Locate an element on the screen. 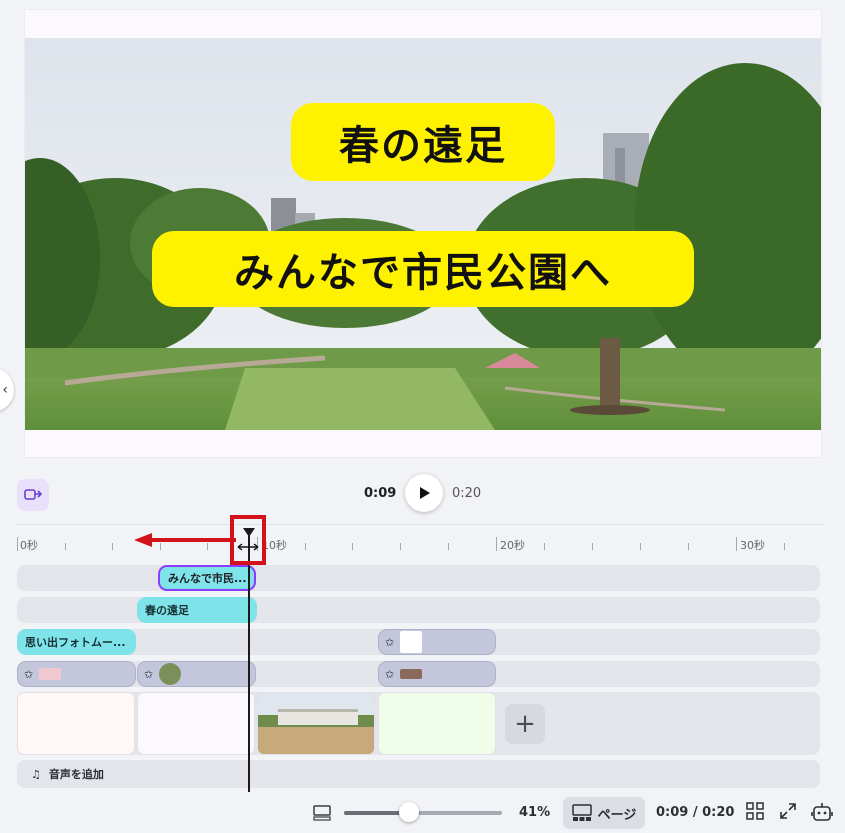 This screenshot has width=845, height=833. ruler-label-20: 20秒 is located at coordinates (512, 545).